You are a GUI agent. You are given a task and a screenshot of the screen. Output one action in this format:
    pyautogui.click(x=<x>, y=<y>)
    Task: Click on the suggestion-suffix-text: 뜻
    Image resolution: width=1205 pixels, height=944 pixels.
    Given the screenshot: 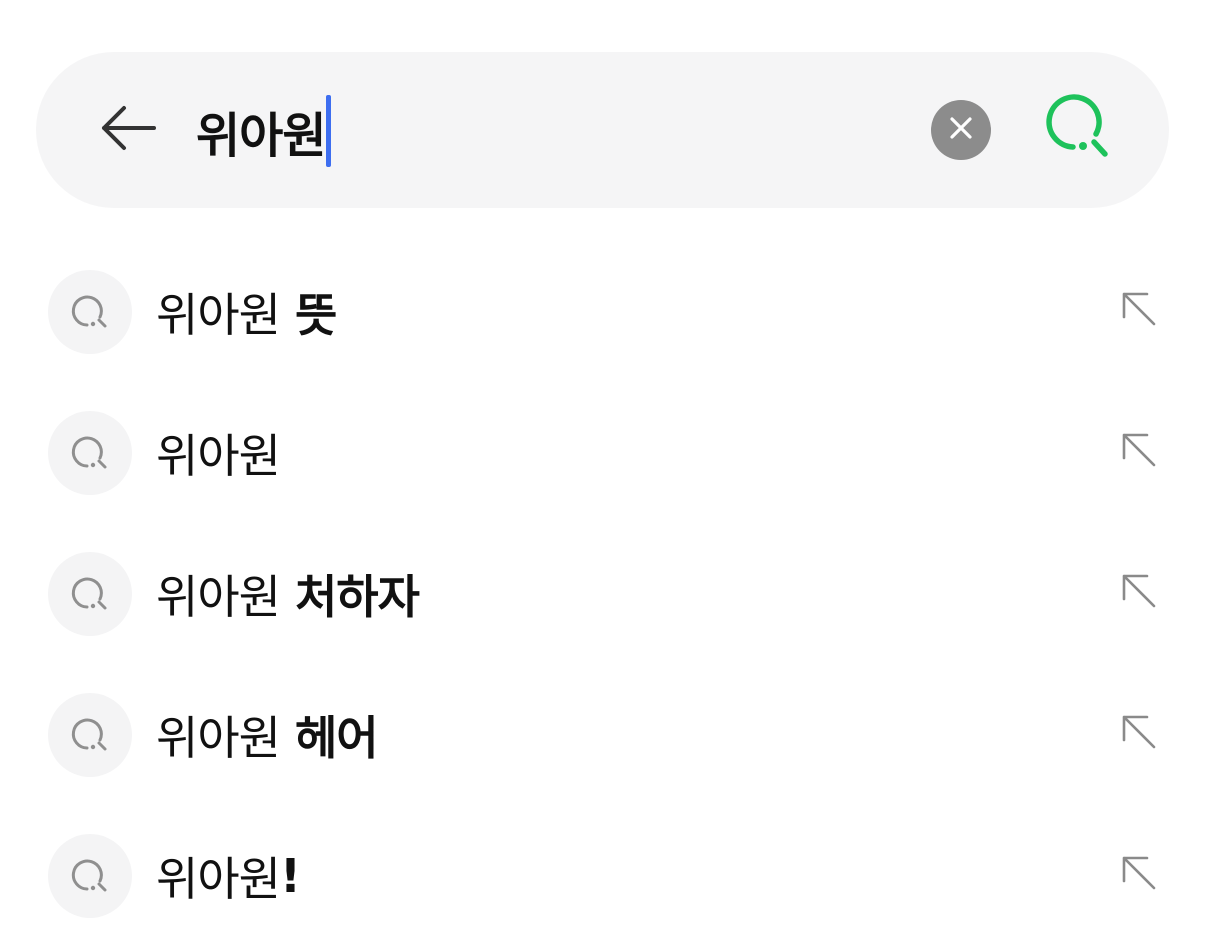 What is the action you would take?
    pyautogui.click(x=308, y=315)
    